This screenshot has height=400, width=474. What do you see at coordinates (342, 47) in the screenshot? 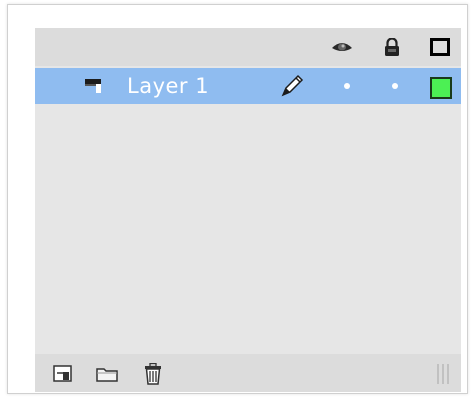
I see `eye-icon` at bounding box center [342, 47].